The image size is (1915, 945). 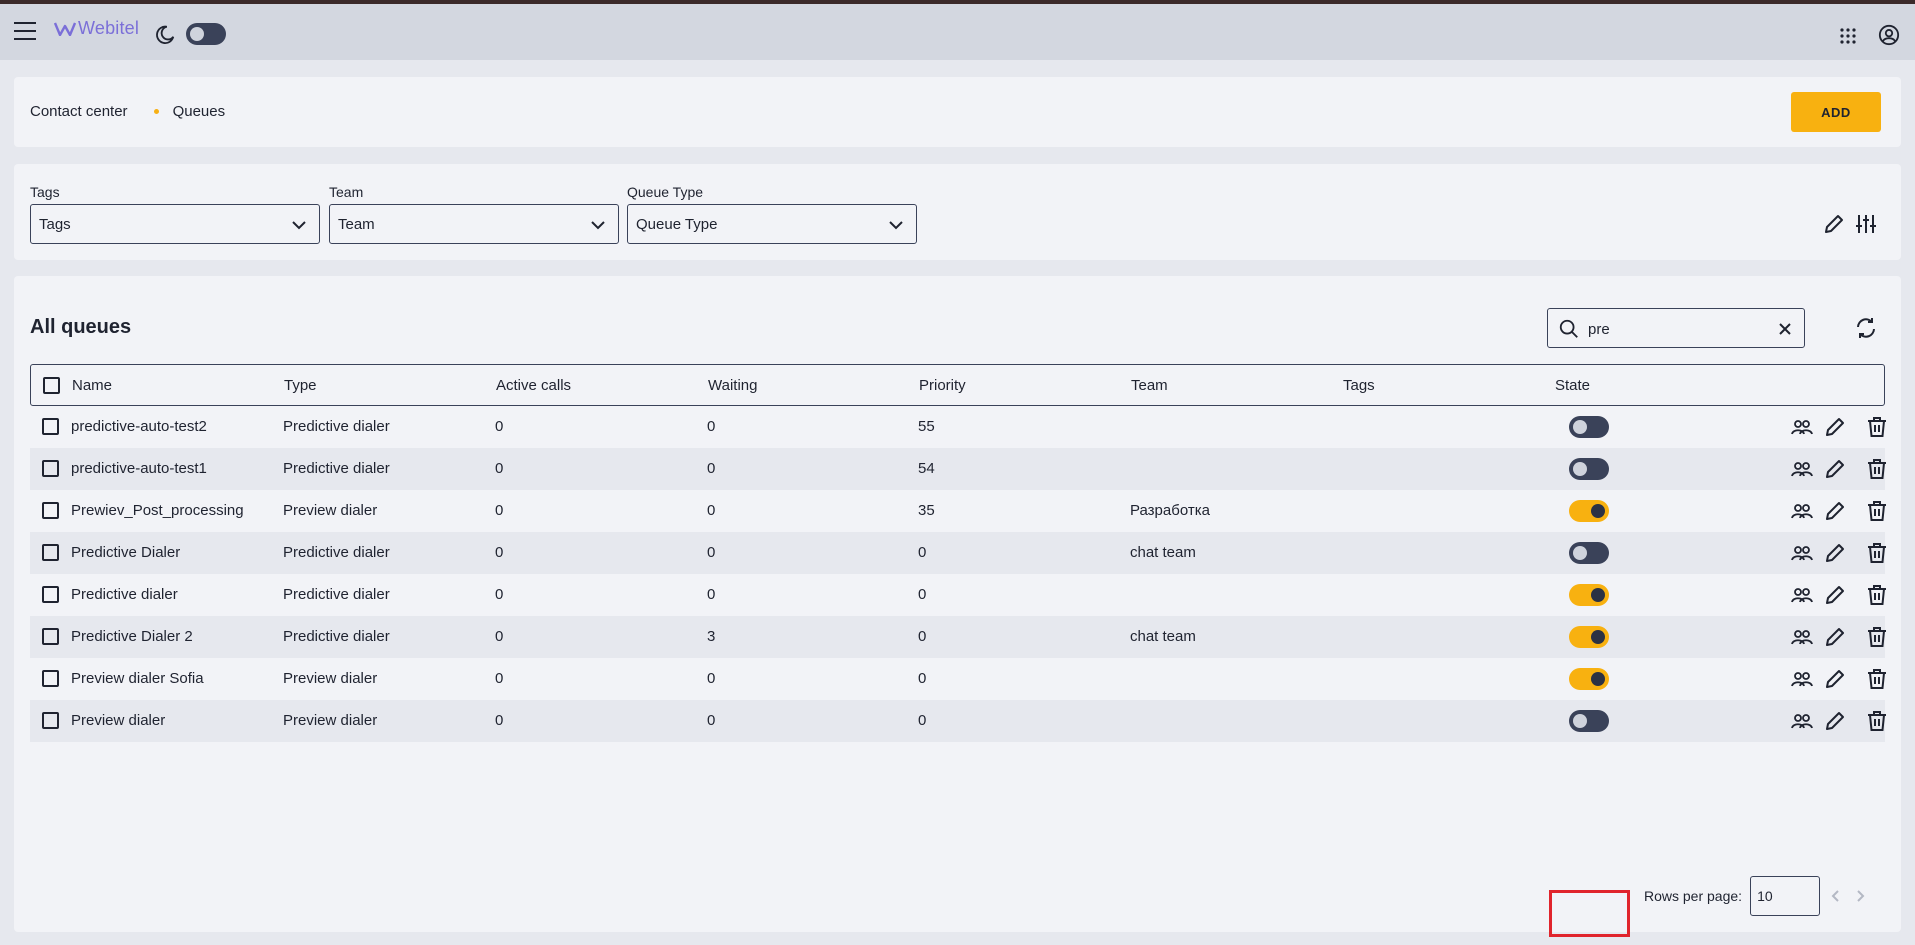 What do you see at coordinates (125, 552) in the screenshot?
I see `queue-name-cell: Predictive Dialer` at bounding box center [125, 552].